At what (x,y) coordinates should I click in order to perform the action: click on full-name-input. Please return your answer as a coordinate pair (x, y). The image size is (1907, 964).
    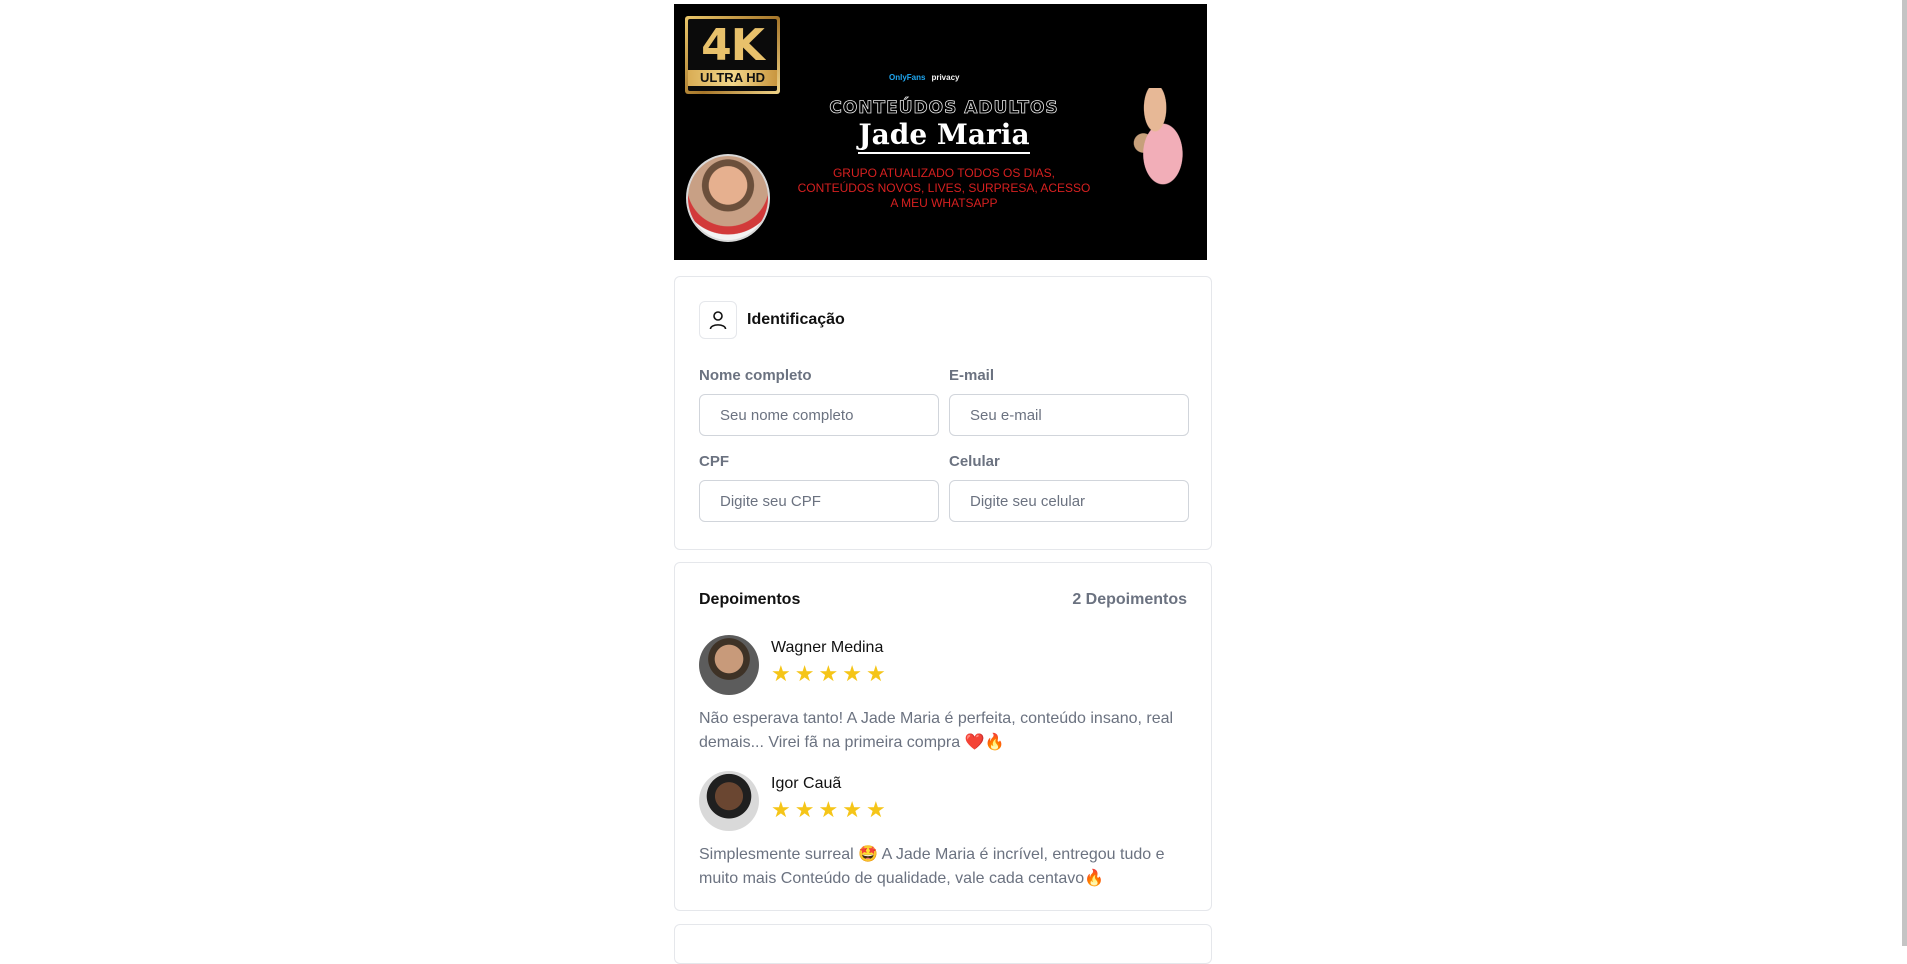
    Looking at the image, I should click on (819, 415).